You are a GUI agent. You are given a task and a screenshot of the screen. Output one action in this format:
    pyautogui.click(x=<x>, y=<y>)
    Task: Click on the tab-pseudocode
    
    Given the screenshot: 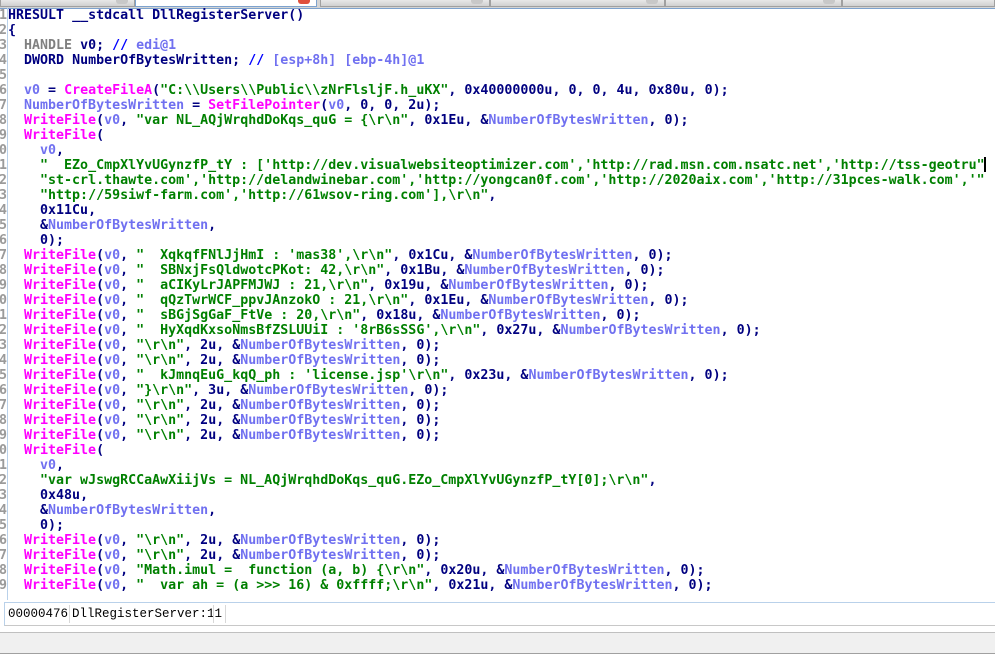 What is the action you would take?
    pyautogui.click(x=226, y=3)
    